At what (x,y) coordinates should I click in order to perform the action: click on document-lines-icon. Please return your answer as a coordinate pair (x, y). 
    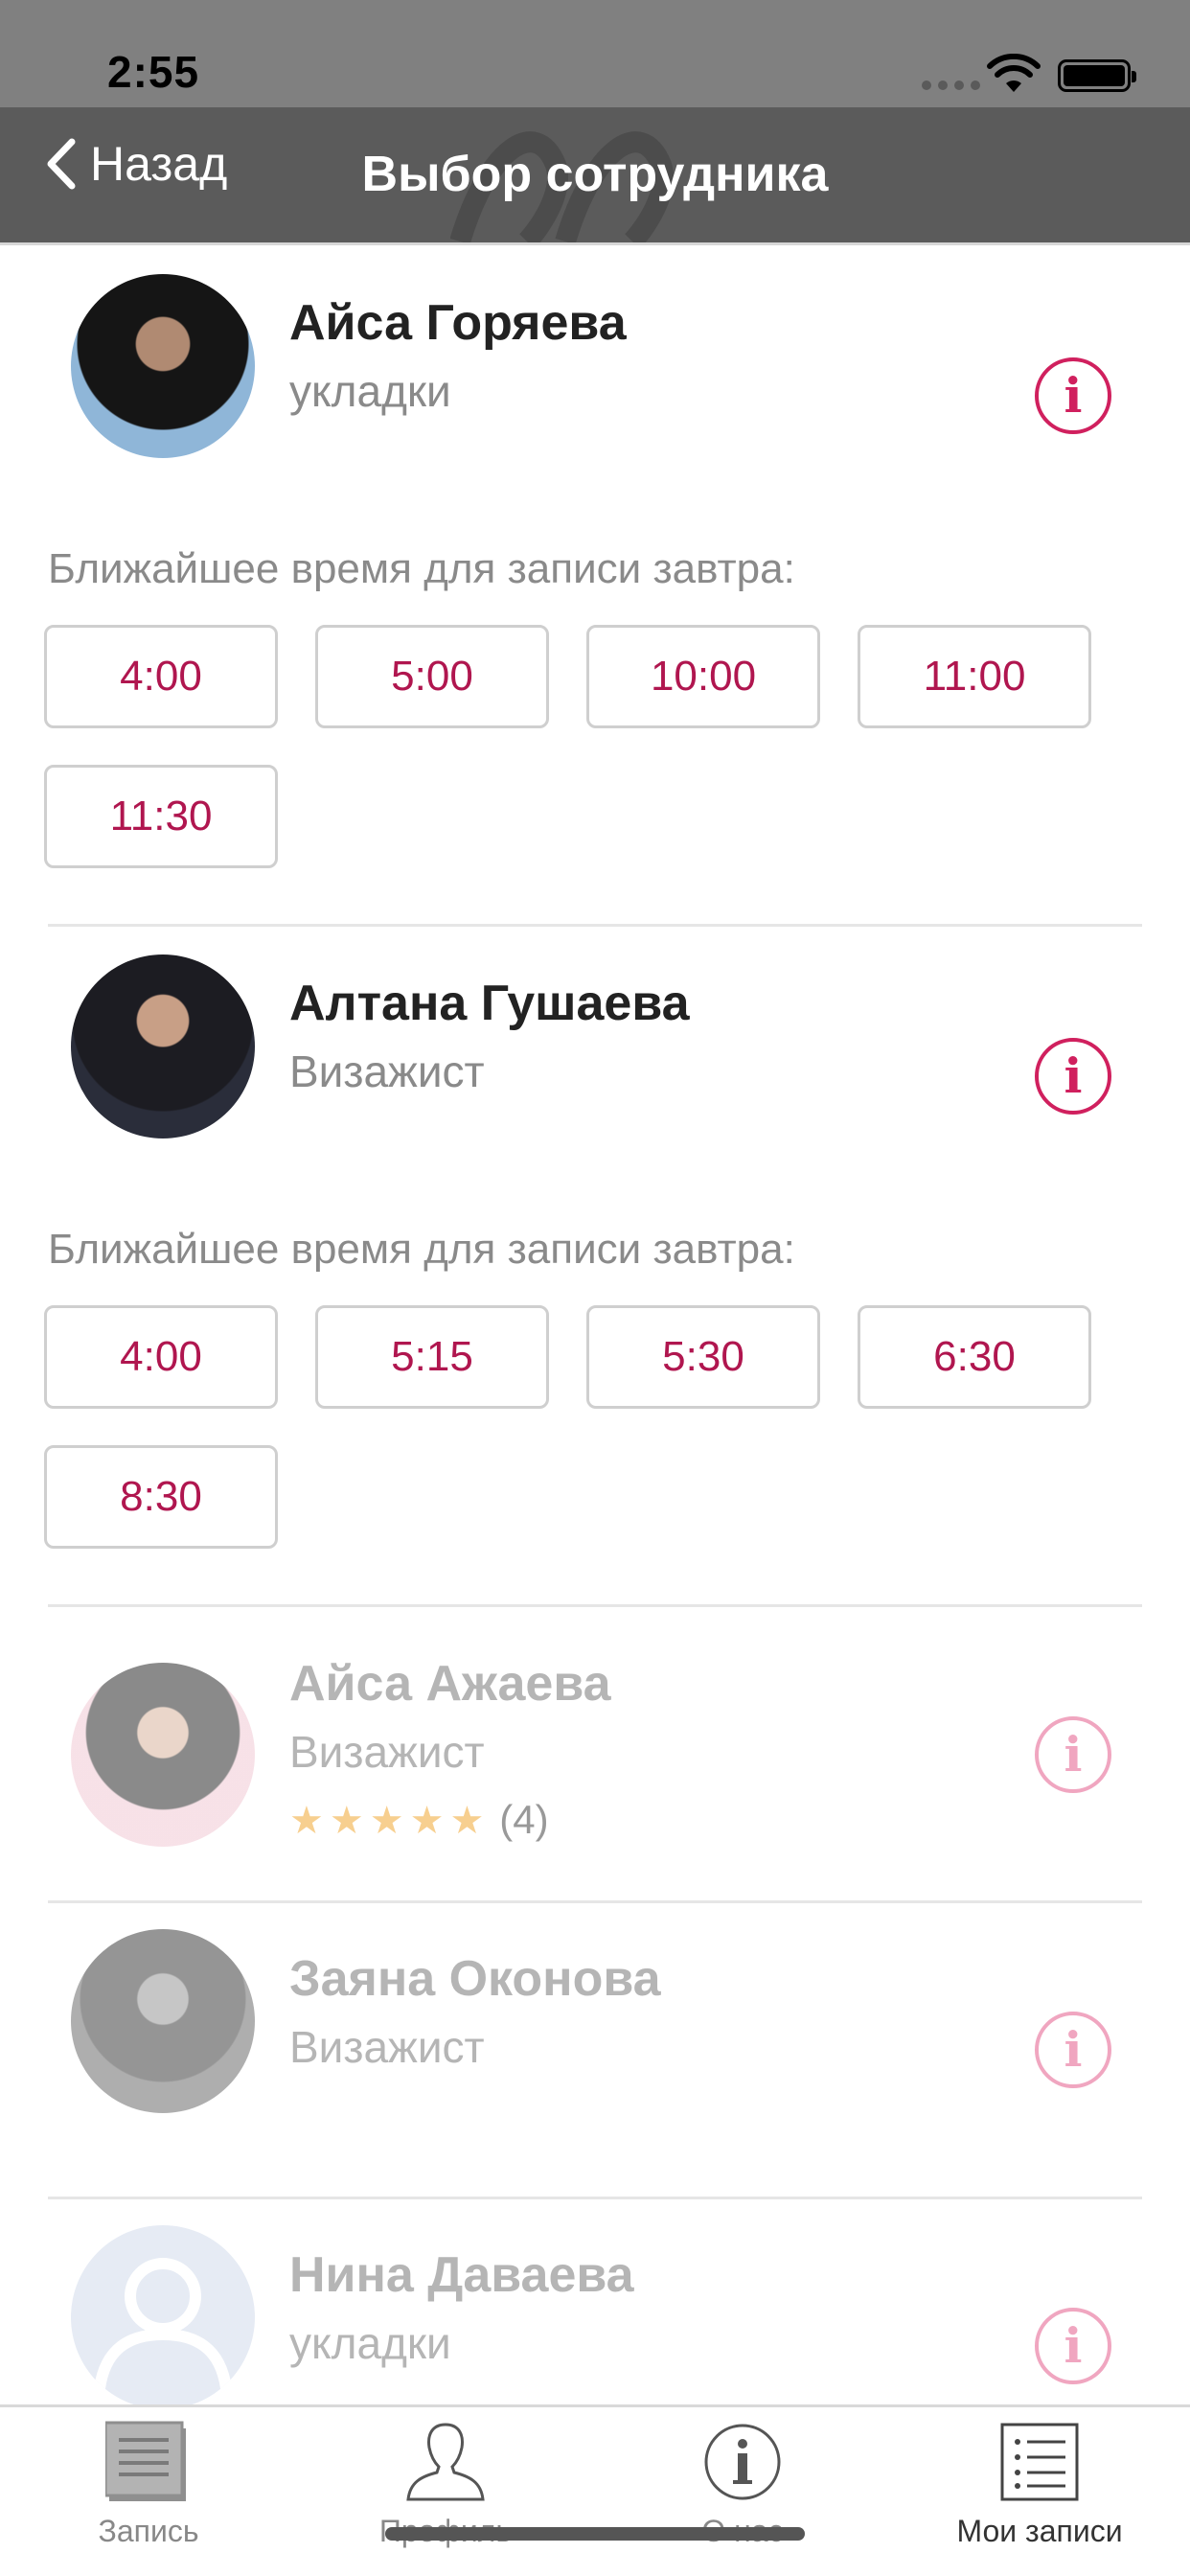
    Looking at the image, I should click on (144, 2461).